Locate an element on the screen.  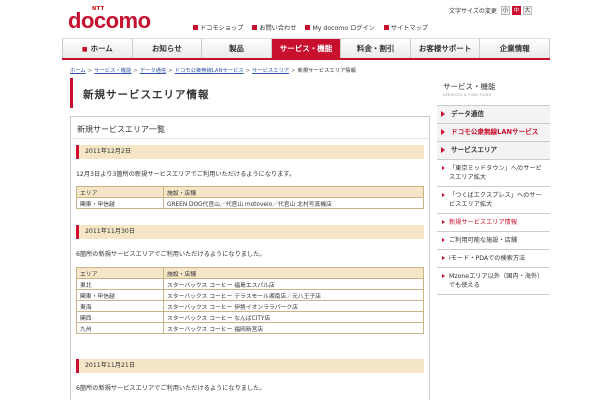
sidebar-item-data: データ通信 is located at coordinates (493, 115).